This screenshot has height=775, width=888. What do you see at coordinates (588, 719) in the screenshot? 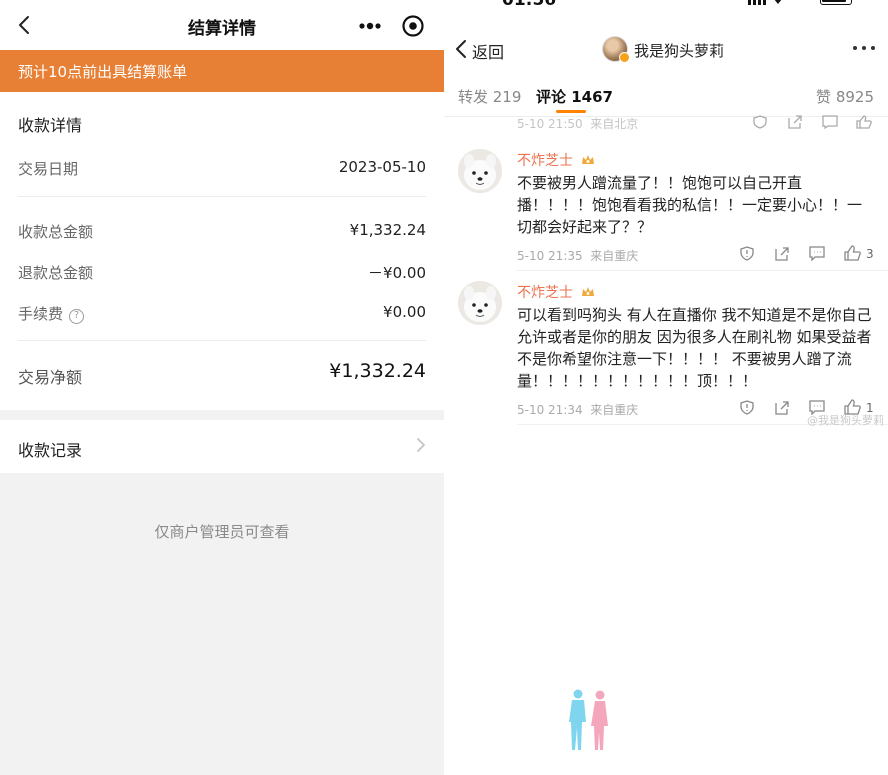
I see `couple-figures-icon` at bounding box center [588, 719].